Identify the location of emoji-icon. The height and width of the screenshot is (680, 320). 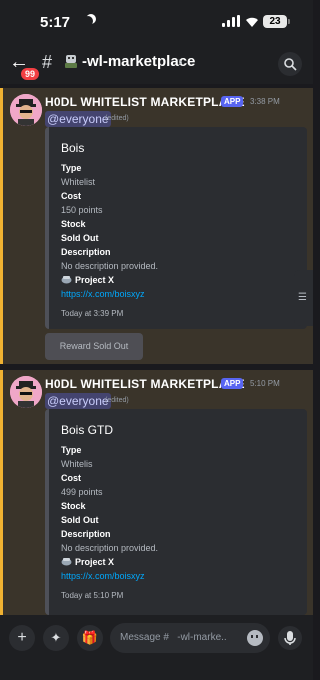
(255, 638).